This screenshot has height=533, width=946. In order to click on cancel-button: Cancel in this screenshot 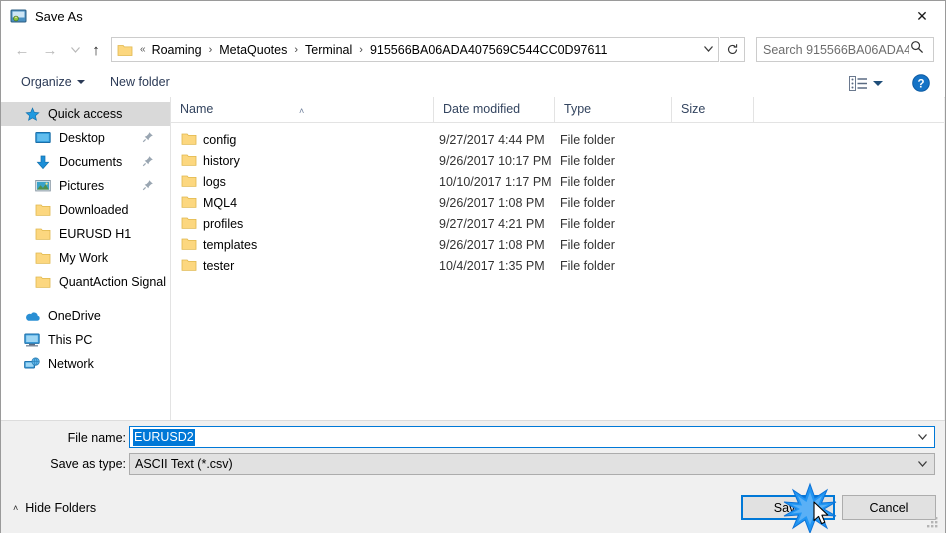, I will do `click(889, 507)`.